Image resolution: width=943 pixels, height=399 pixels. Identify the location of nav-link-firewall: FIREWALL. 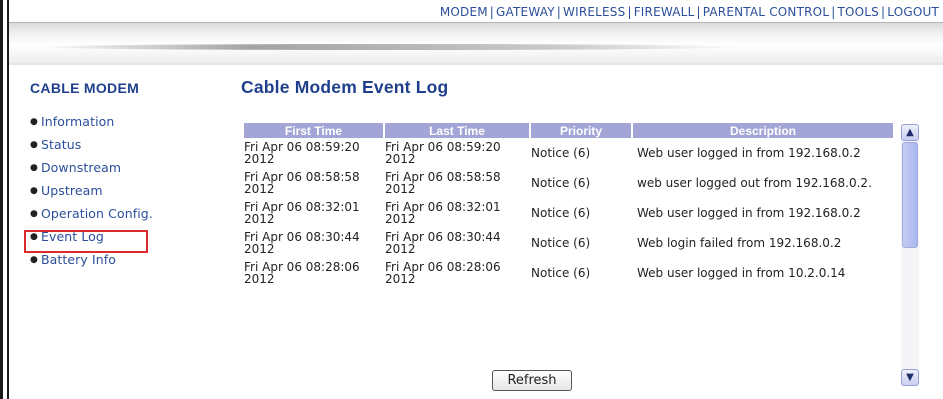
(664, 12).